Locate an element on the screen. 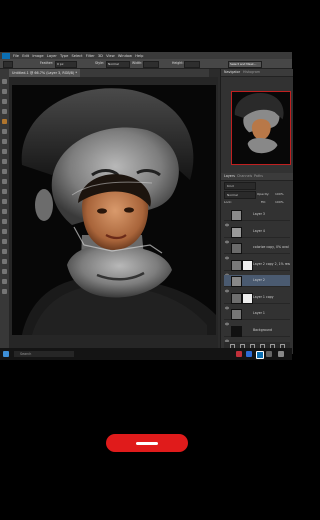 The width and height of the screenshot is (320, 520). document-tab: Untitled-1 @ 66.7% (Layer 3, RGB/8) * is located at coordinates (45, 73).